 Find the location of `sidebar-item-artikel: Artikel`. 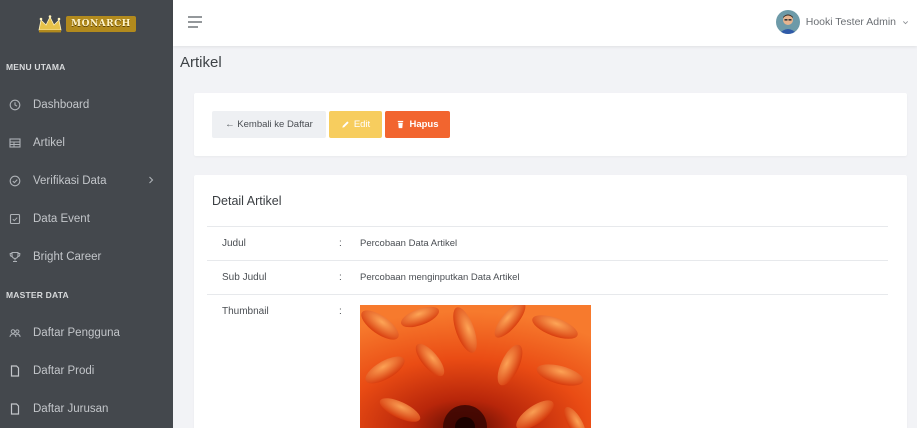

sidebar-item-artikel: Artikel is located at coordinates (86, 143).